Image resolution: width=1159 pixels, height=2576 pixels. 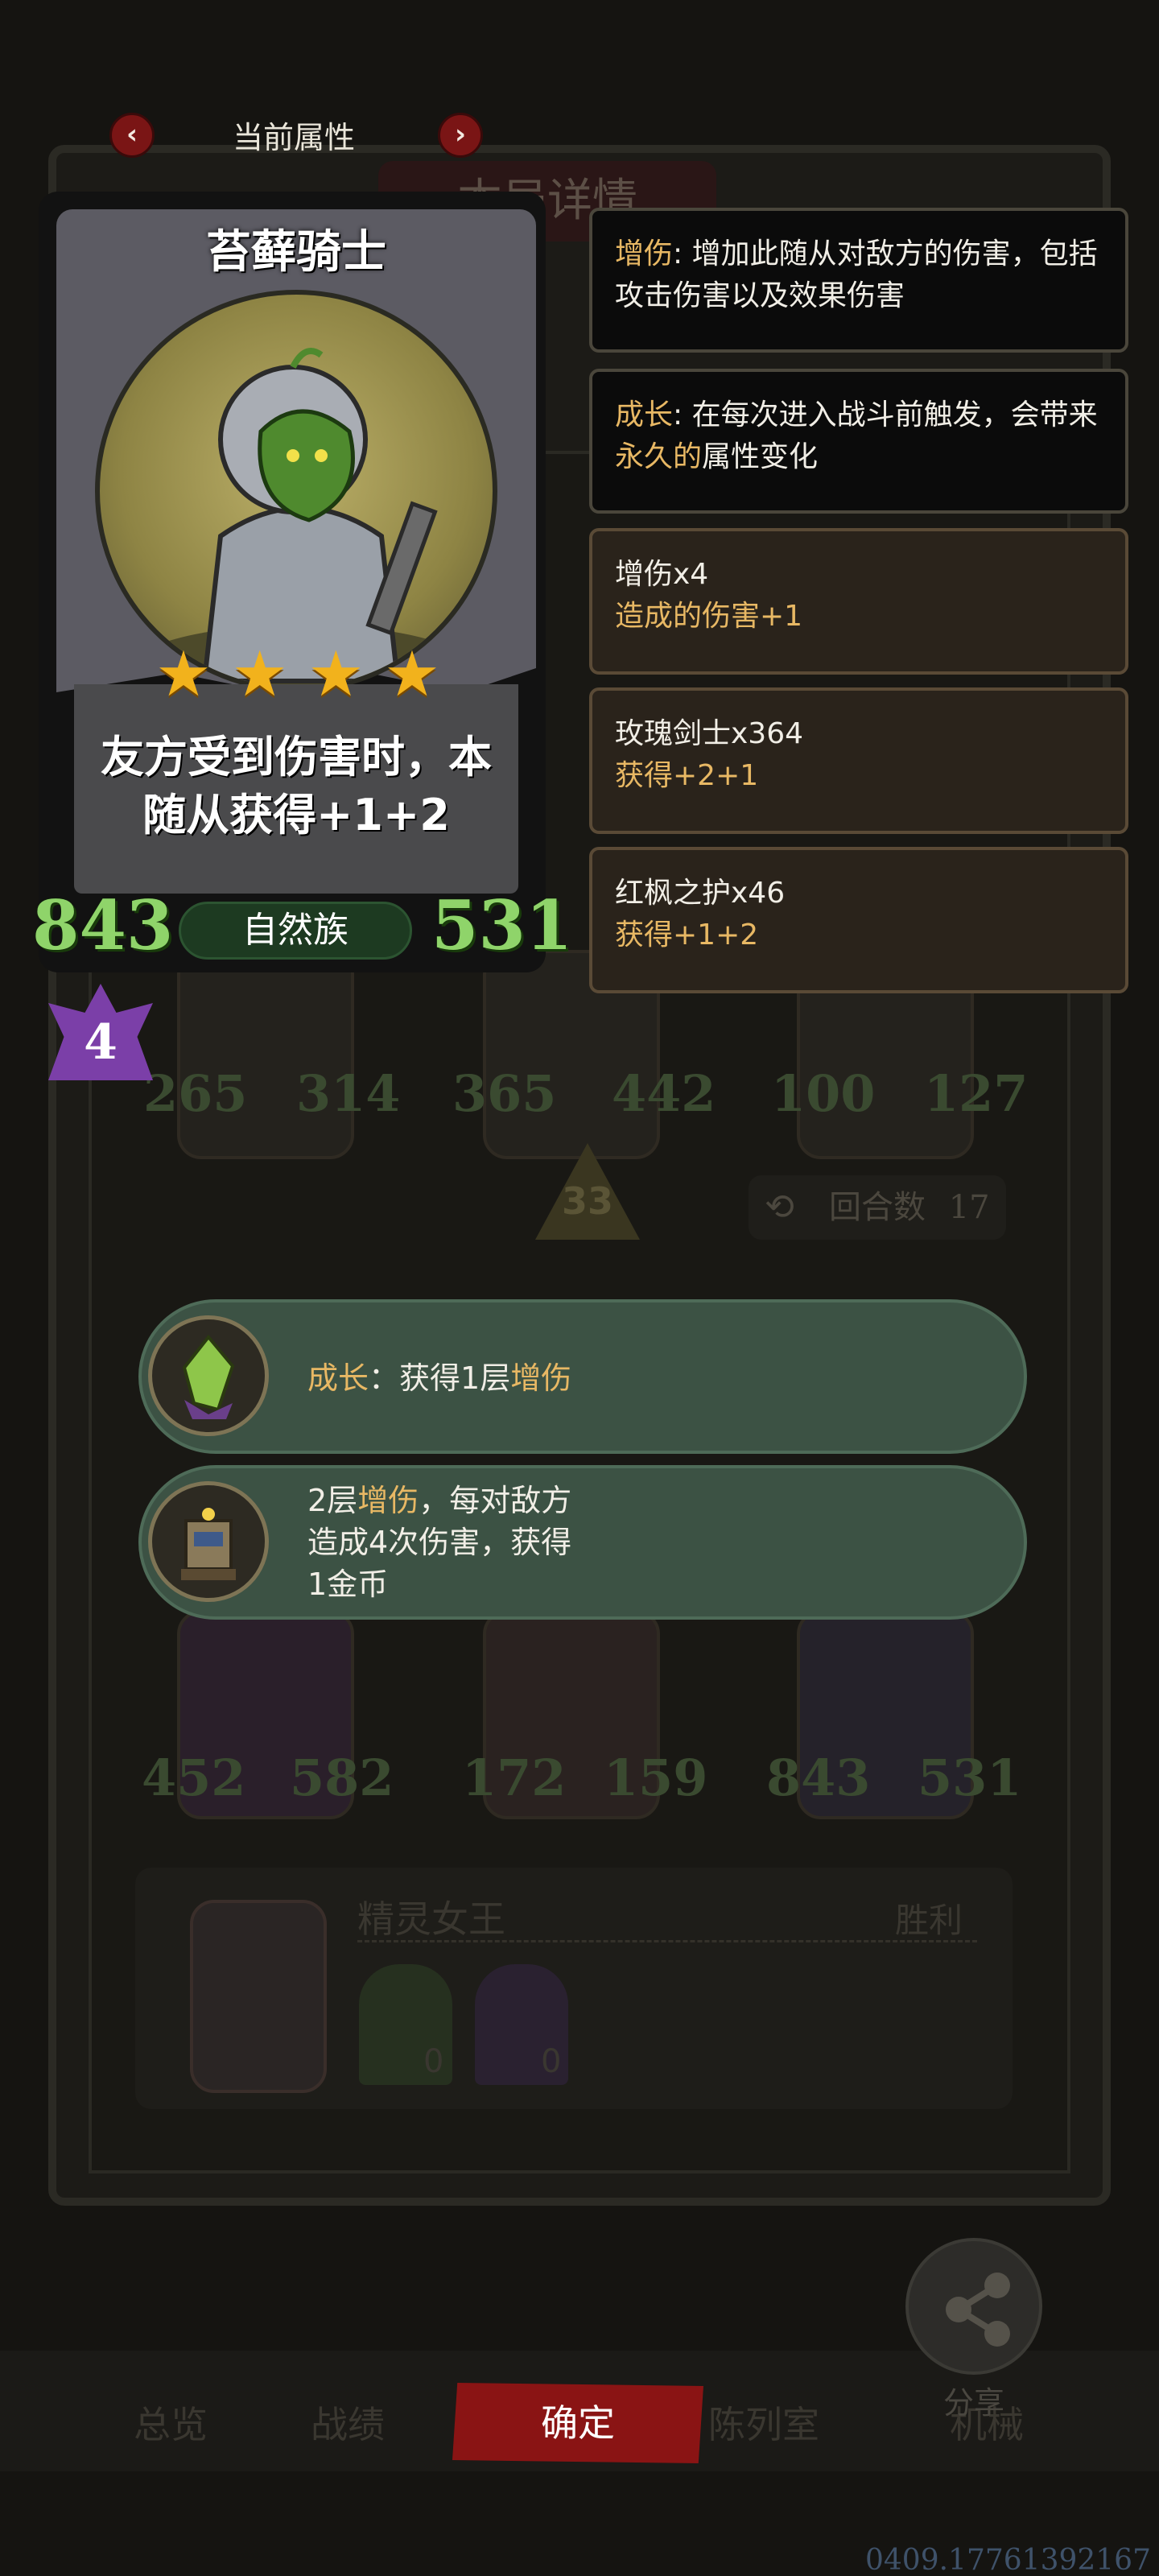 I want to click on moss-knight-art, so click(x=301, y=517).